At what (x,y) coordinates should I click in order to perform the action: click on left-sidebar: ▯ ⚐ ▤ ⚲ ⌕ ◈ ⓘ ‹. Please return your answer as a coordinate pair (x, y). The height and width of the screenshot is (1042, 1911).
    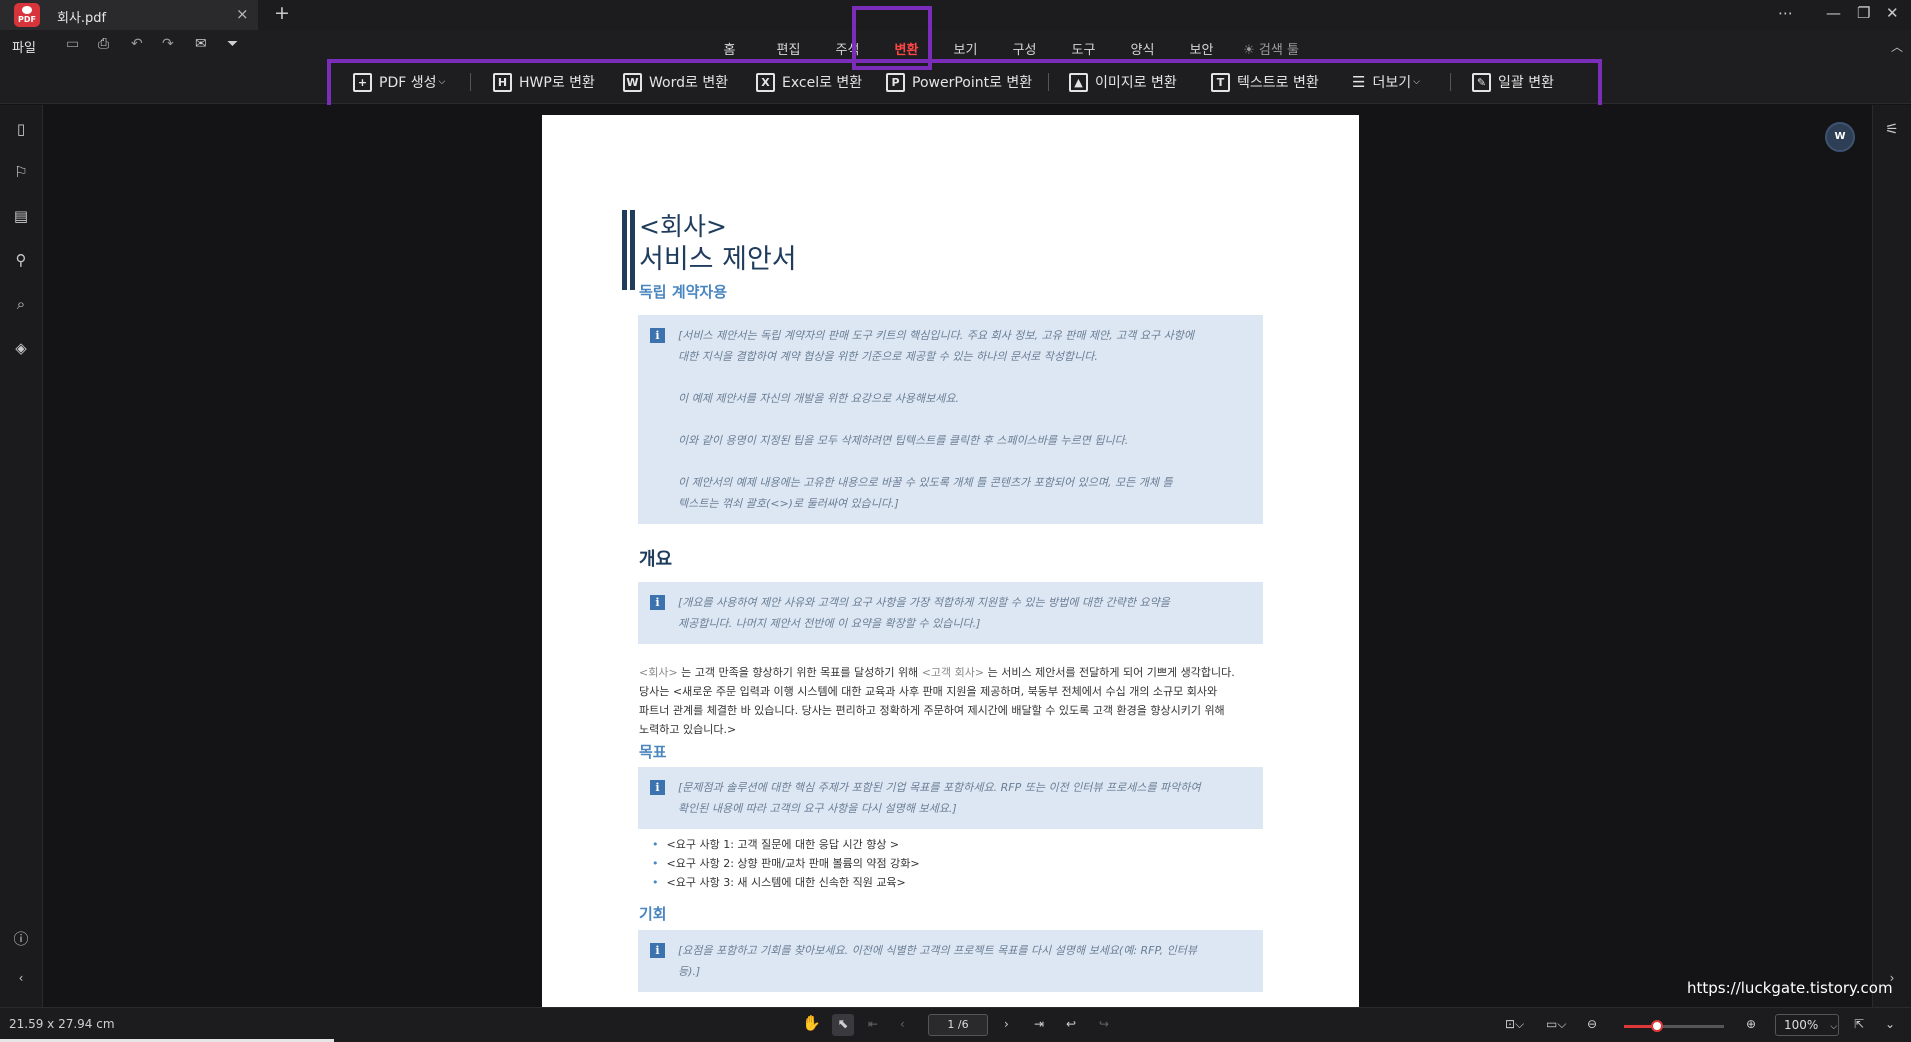
    Looking at the image, I should click on (21, 556).